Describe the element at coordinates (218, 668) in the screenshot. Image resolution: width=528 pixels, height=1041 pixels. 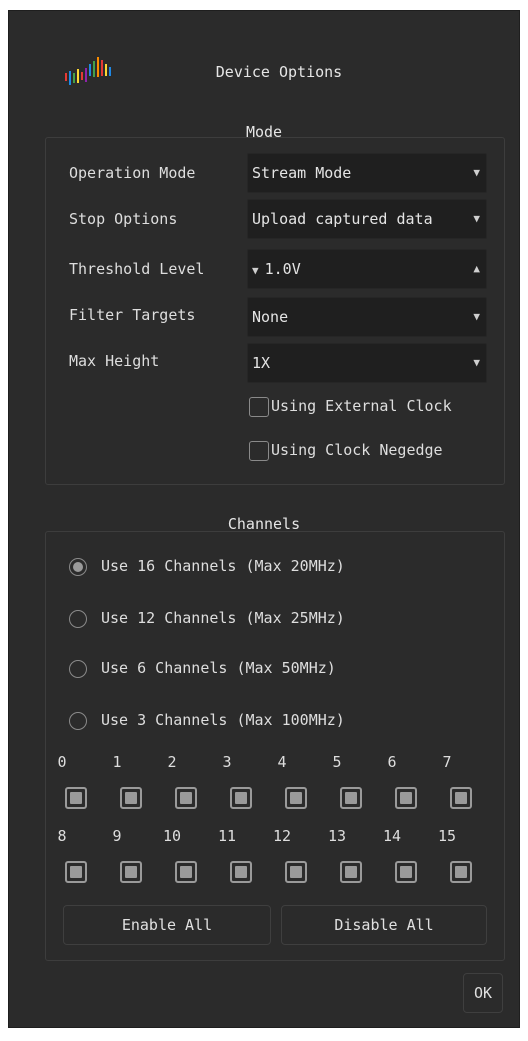
I see `radio-6-label: Use 6 Channels (Max 50MHz)` at that location.